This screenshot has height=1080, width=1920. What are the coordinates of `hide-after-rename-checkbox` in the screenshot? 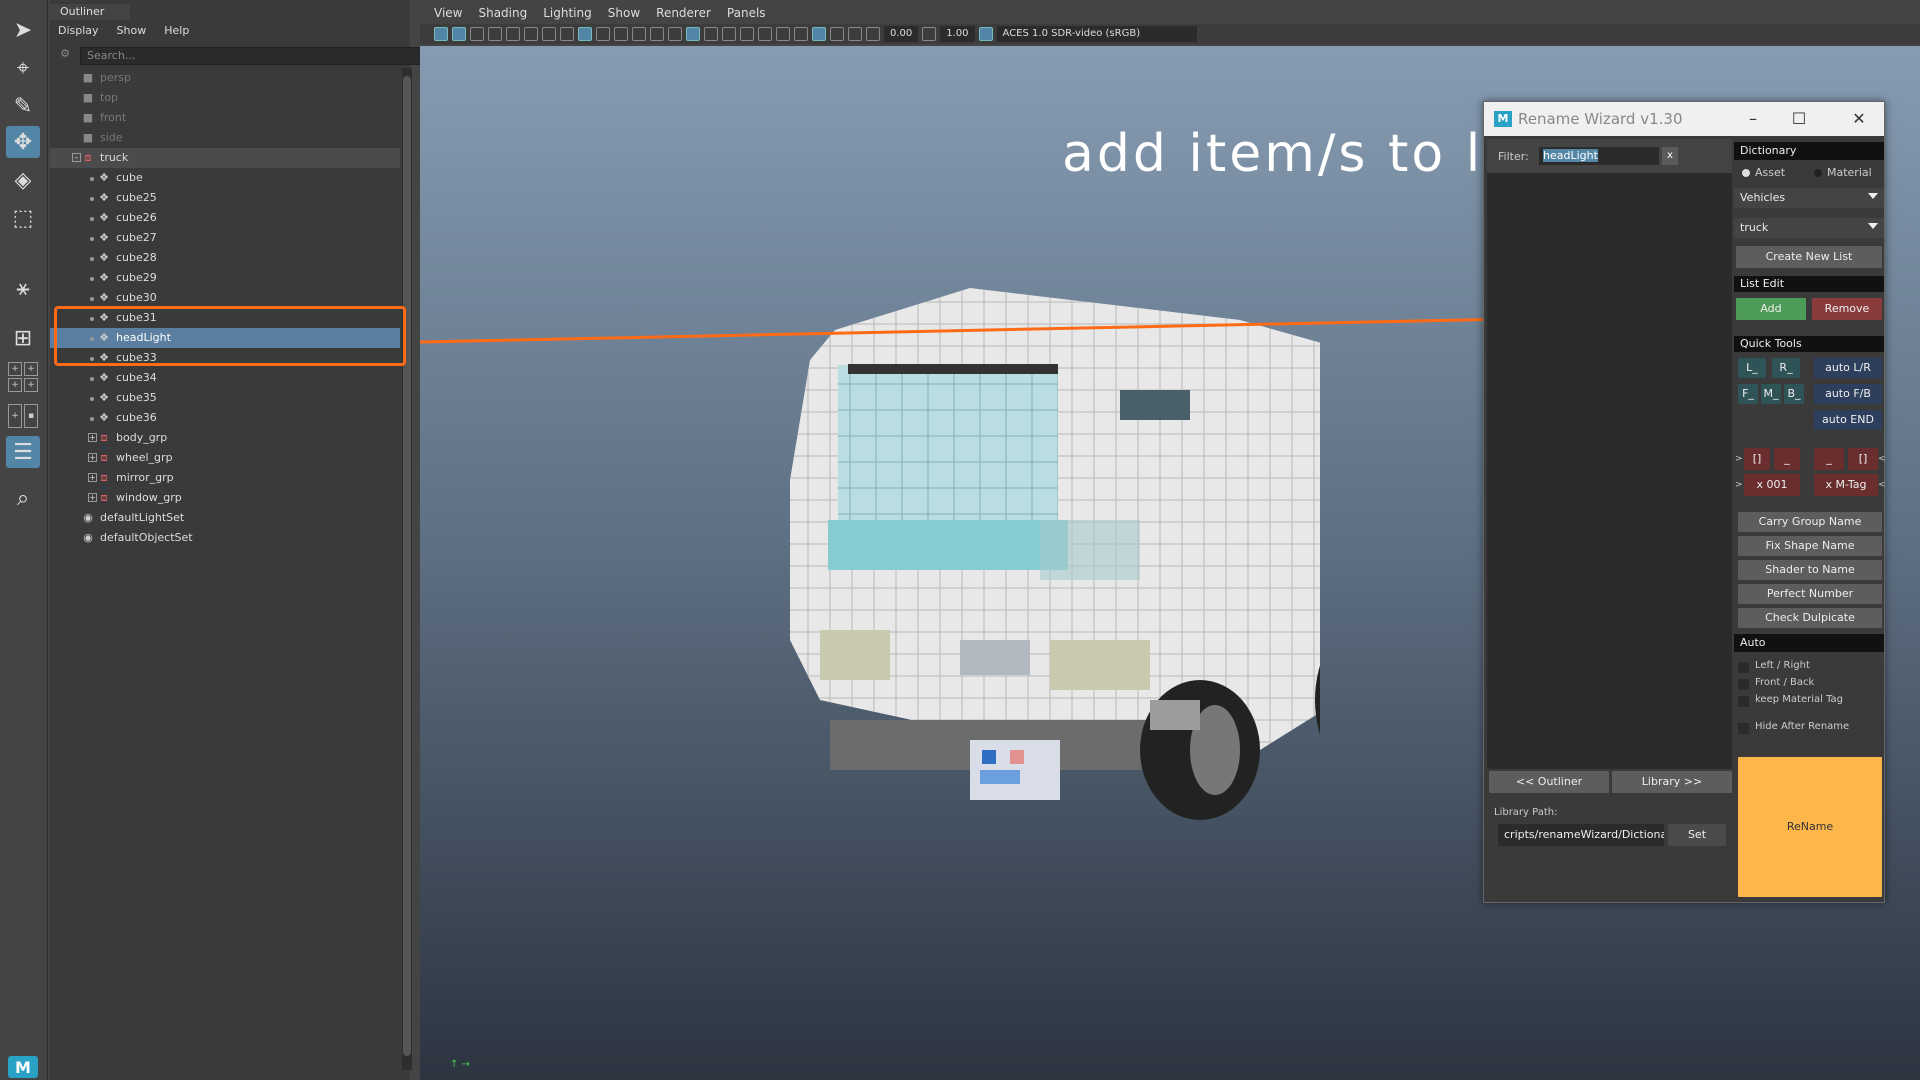 It's located at (1743, 728).